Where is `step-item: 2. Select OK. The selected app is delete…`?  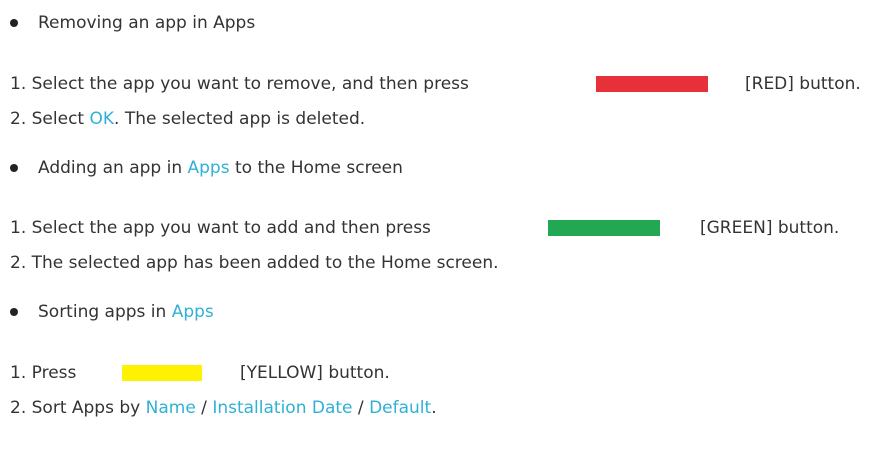 step-item: 2. Select OK. The selected app is delete… is located at coordinates (188, 119).